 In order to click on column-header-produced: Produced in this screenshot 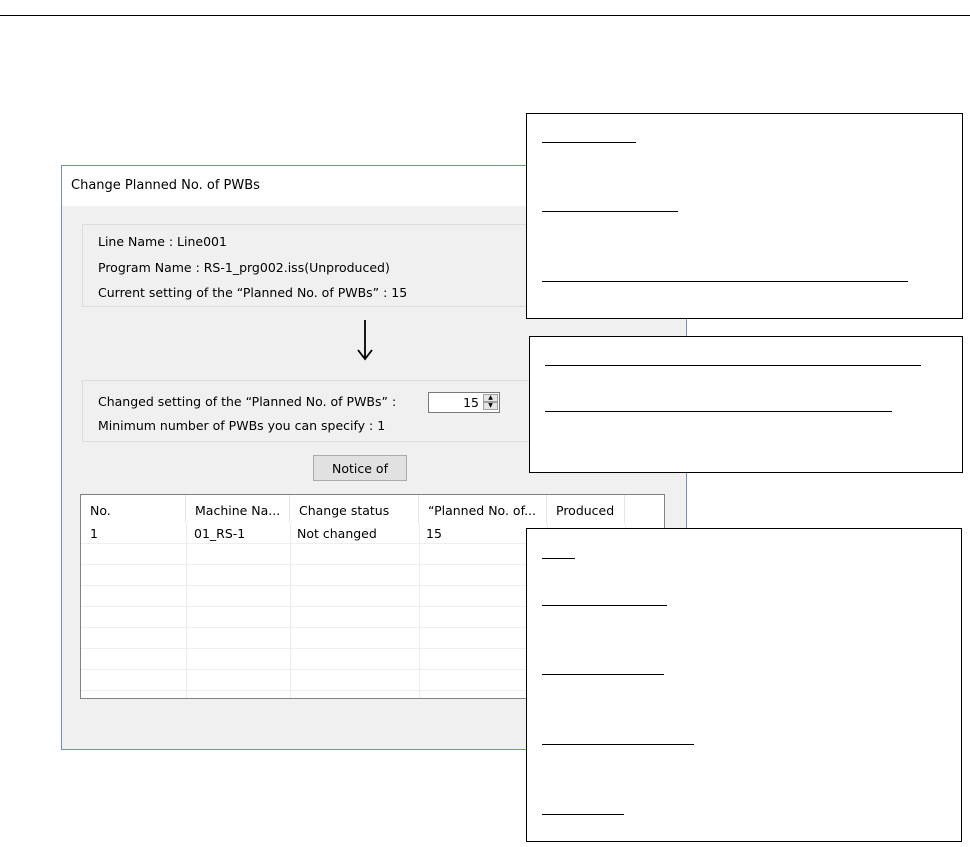, I will do `click(586, 509)`.